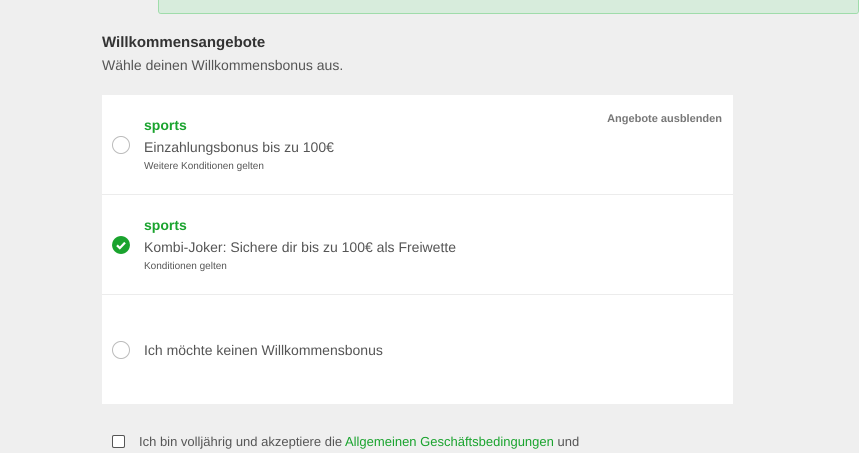 The height and width of the screenshot is (453, 859). What do you see at coordinates (186, 266) in the screenshot?
I see `offer-terms: Konditionen gelten` at bounding box center [186, 266].